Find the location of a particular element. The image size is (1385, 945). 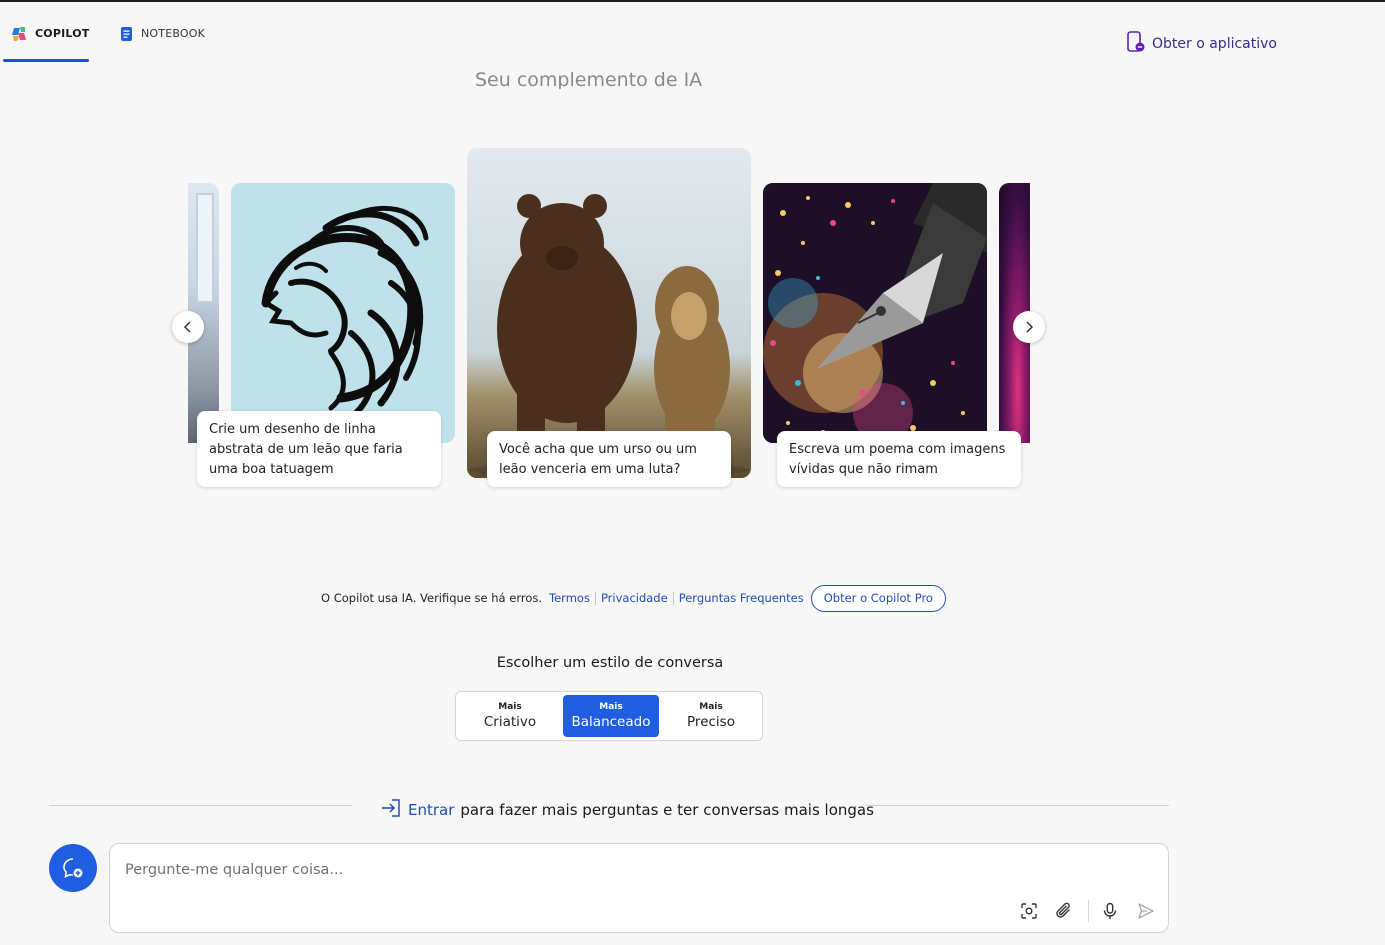

privacy-link: Privacidade is located at coordinates (634, 598).